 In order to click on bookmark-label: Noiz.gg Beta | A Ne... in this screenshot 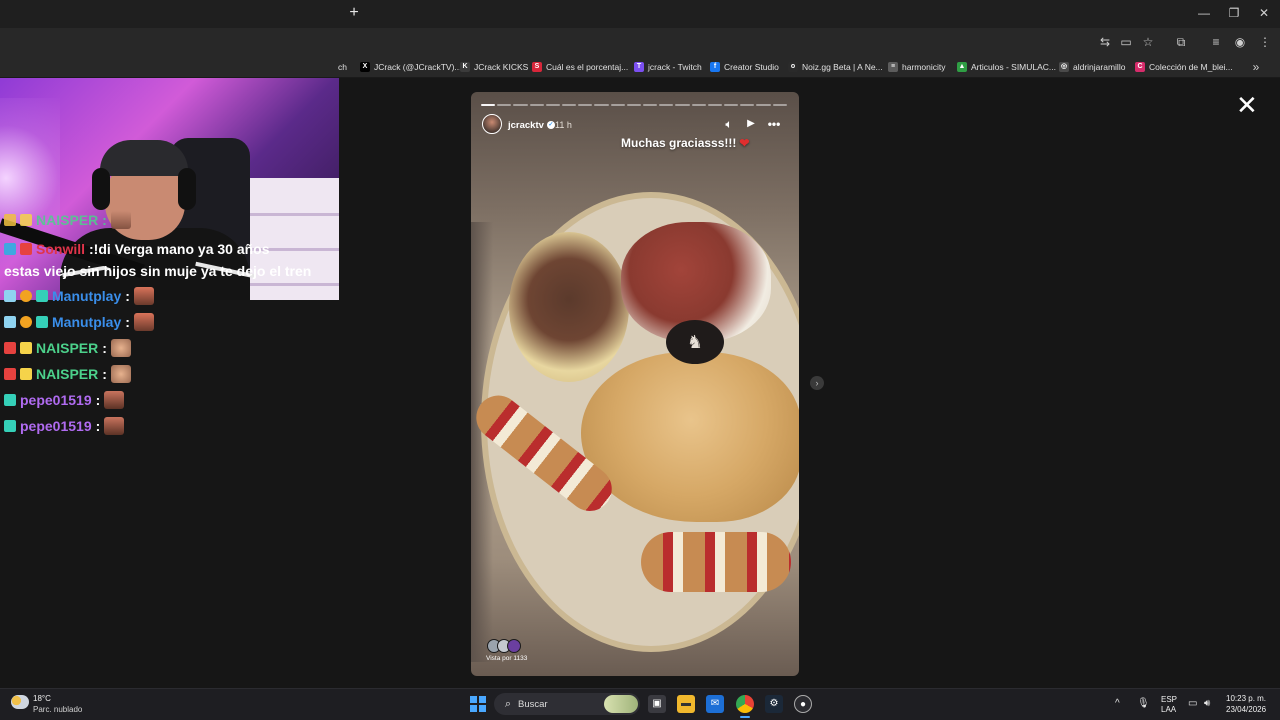, I will do `click(842, 67)`.